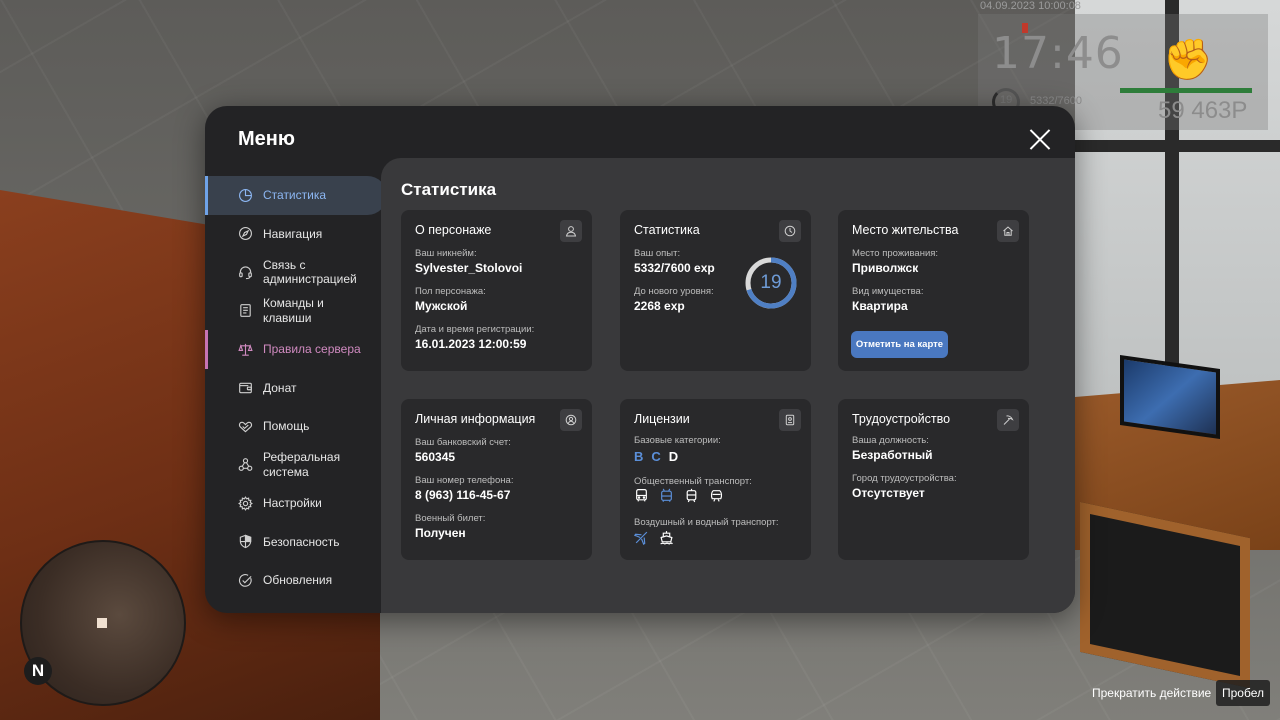 The image size is (1280, 720). I want to click on sidebar-item-label: Связь с администрацией, so click(310, 272).